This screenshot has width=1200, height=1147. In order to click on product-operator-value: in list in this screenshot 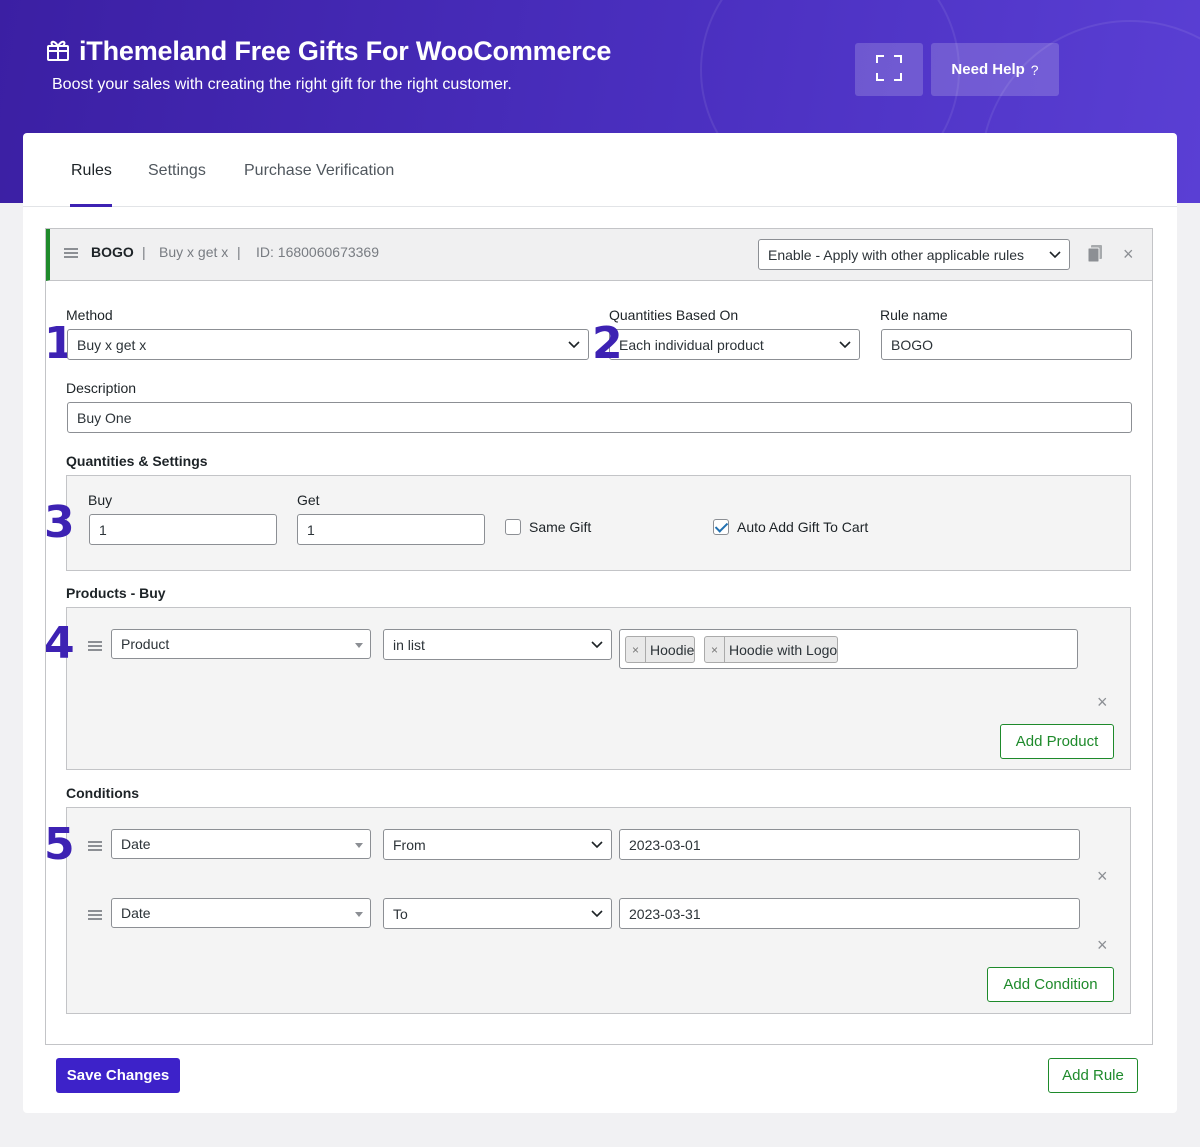, I will do `click(409, 644)`.